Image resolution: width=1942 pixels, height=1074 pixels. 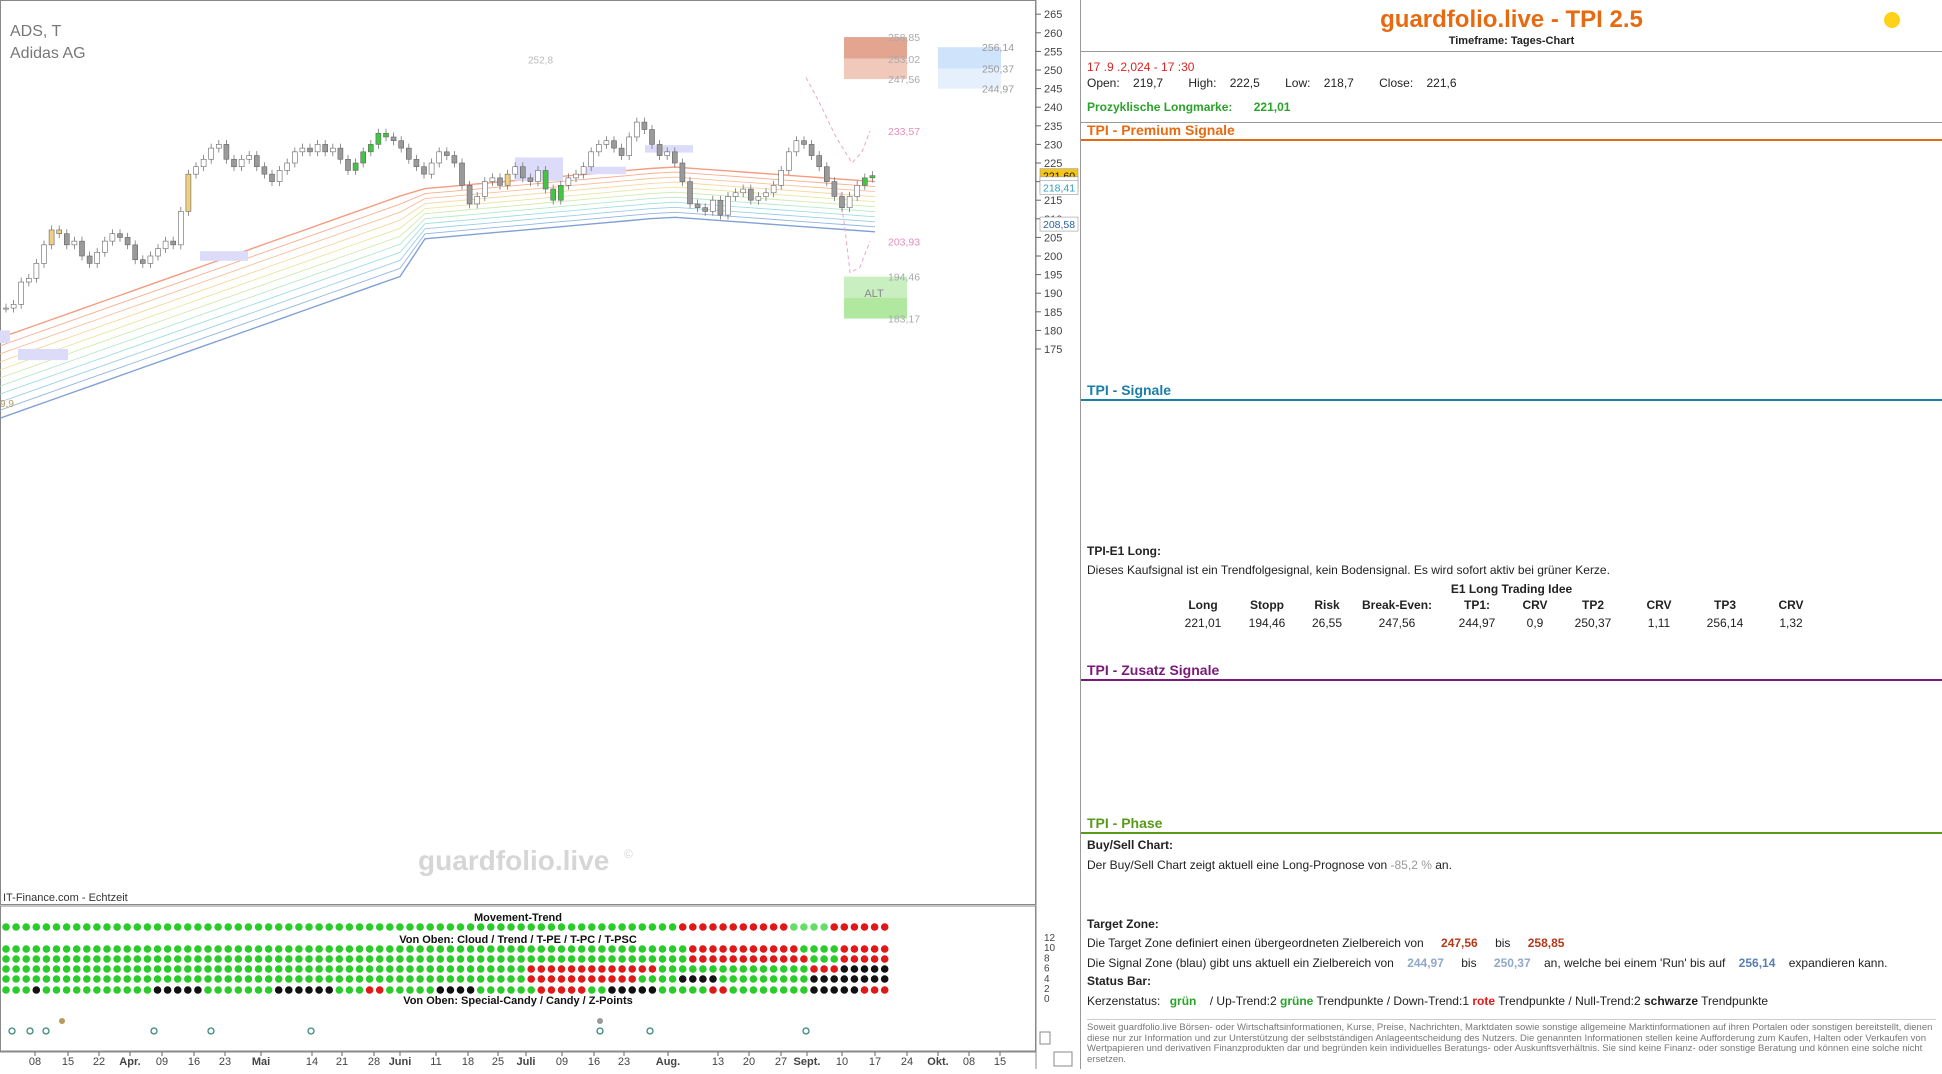 What do you see at coordinates (594, 1062) in the screenshot?
I see `x-tick-label: 16` at bounding box center [594, 1062].